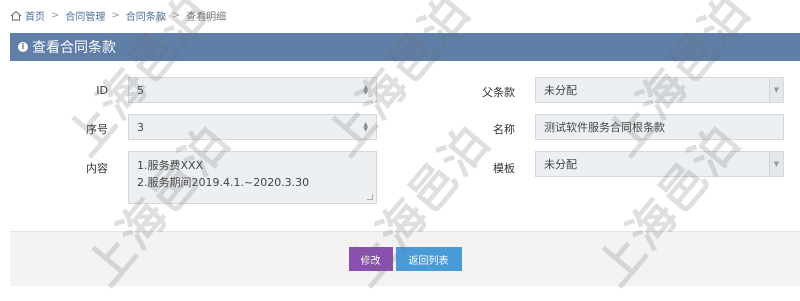 This screenshot has width=800, height=301. What do you see at coordinates (102, 90) in the screenshot?
I see `id-label: ID` at bounding box center [102, 90].